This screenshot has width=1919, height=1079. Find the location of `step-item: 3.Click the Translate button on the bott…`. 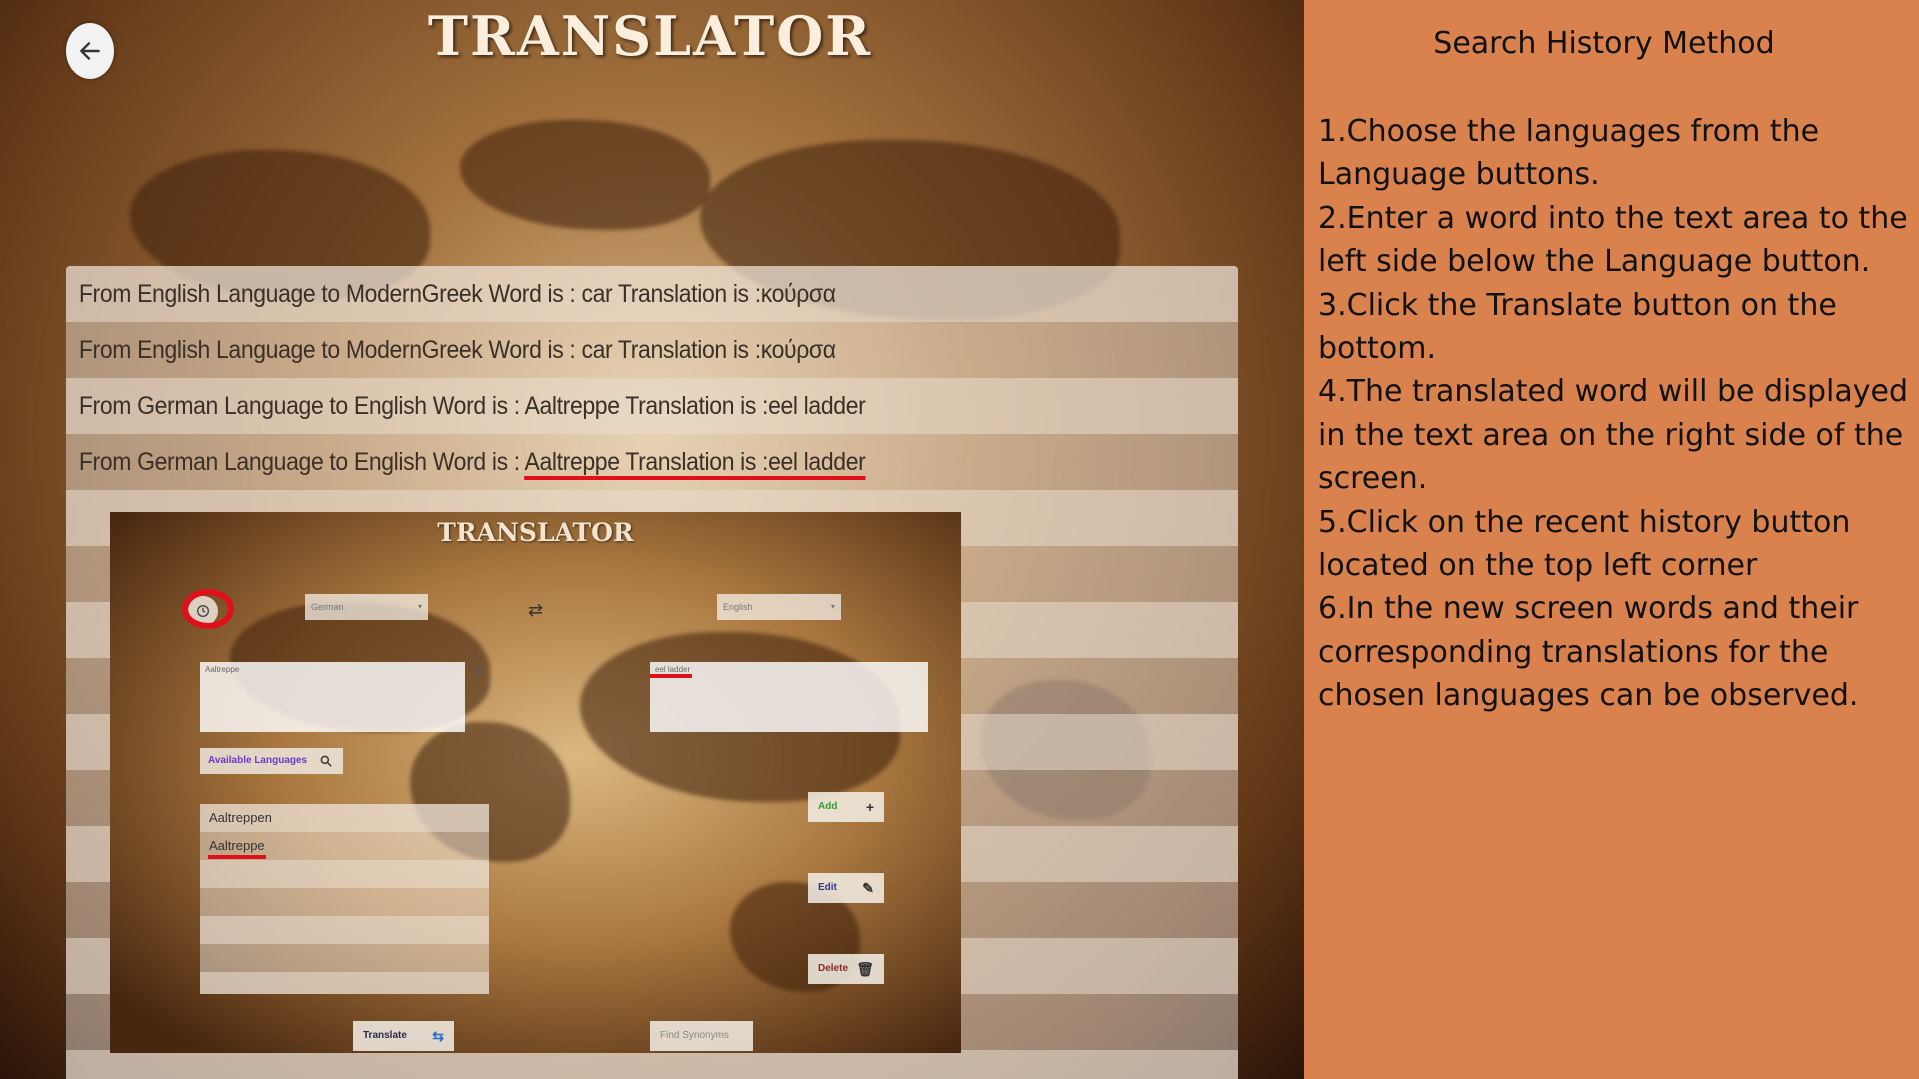

step-item: 3.Click the Translate button on the bott… is located at coordinates (1577, 327).